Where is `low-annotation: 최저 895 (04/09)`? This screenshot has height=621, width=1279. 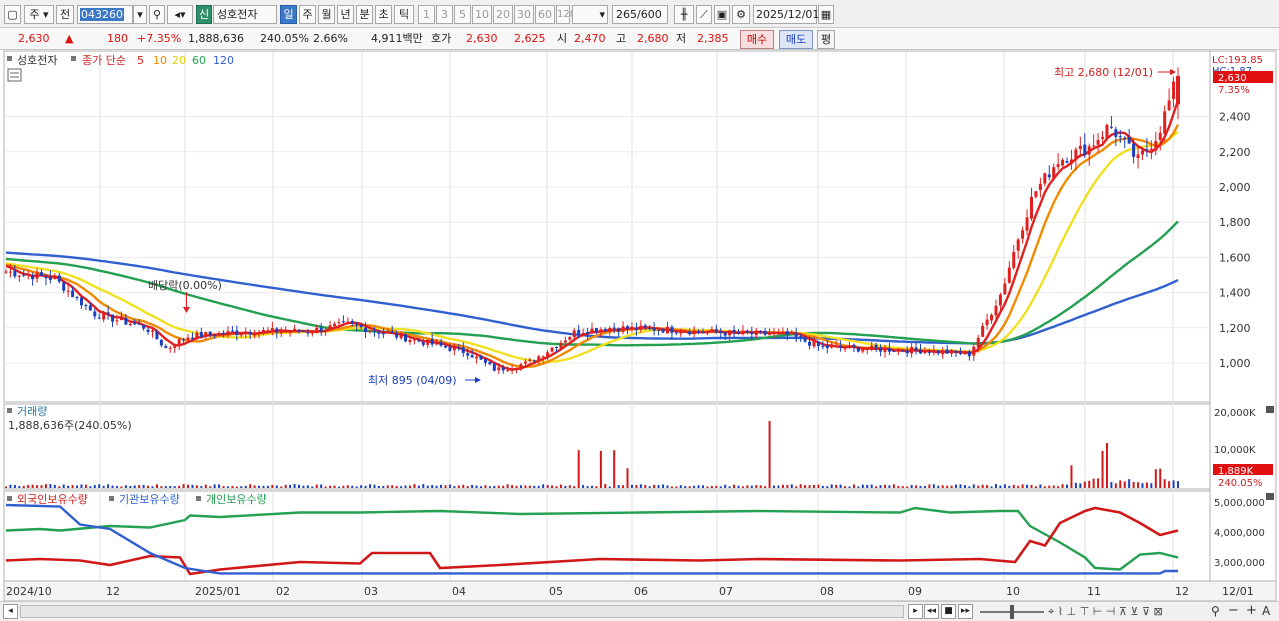 low-annotation: 최저 895 (04/09) is located at coordinates (412, 380).